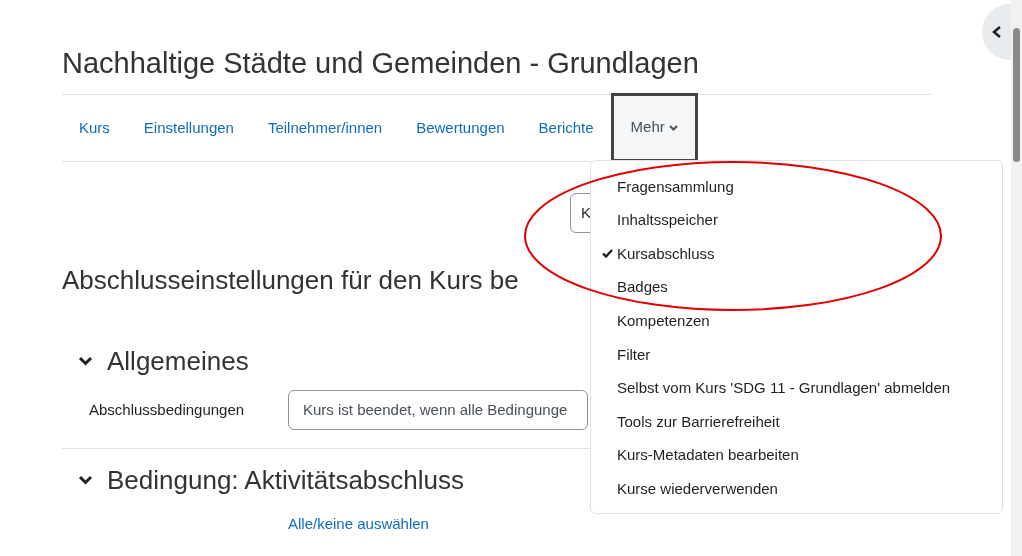  I want to click on nav-tab: Bewertungen, so click(460, 128).